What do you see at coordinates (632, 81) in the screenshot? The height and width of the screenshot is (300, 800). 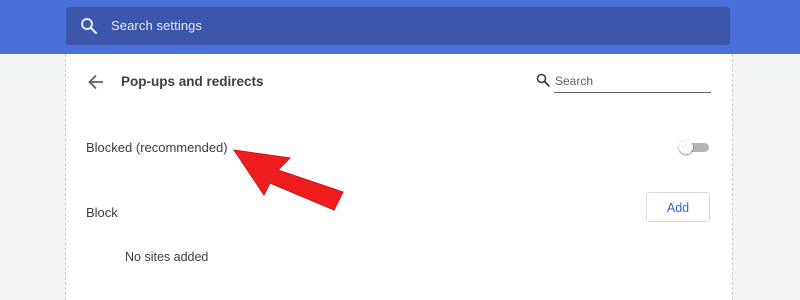 I see `page-search-input` at bounding box center [632, 81].